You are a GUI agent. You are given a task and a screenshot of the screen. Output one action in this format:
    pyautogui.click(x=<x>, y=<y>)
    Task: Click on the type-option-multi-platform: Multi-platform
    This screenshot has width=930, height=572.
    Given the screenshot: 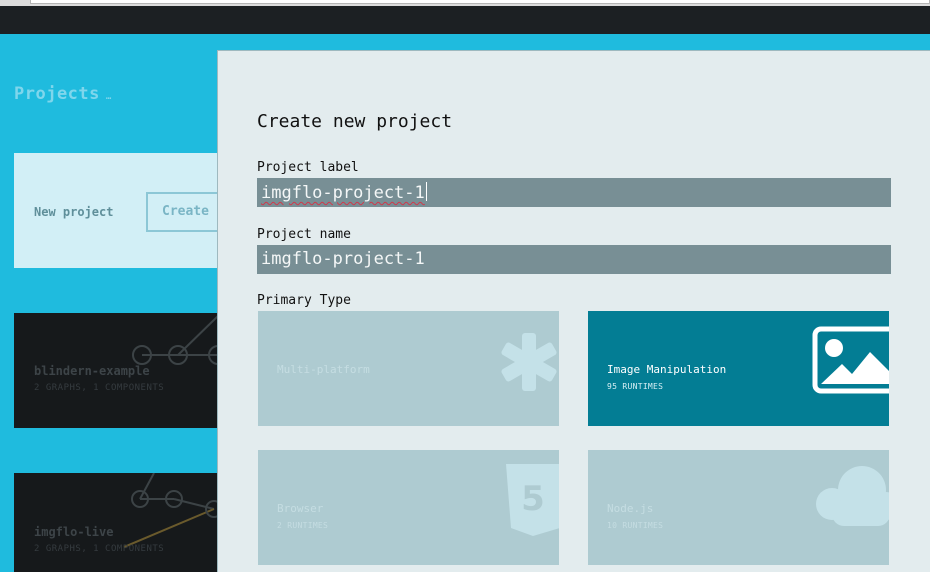 What is the action you would take?
    pyautogui.click(x=408, y=368)
    